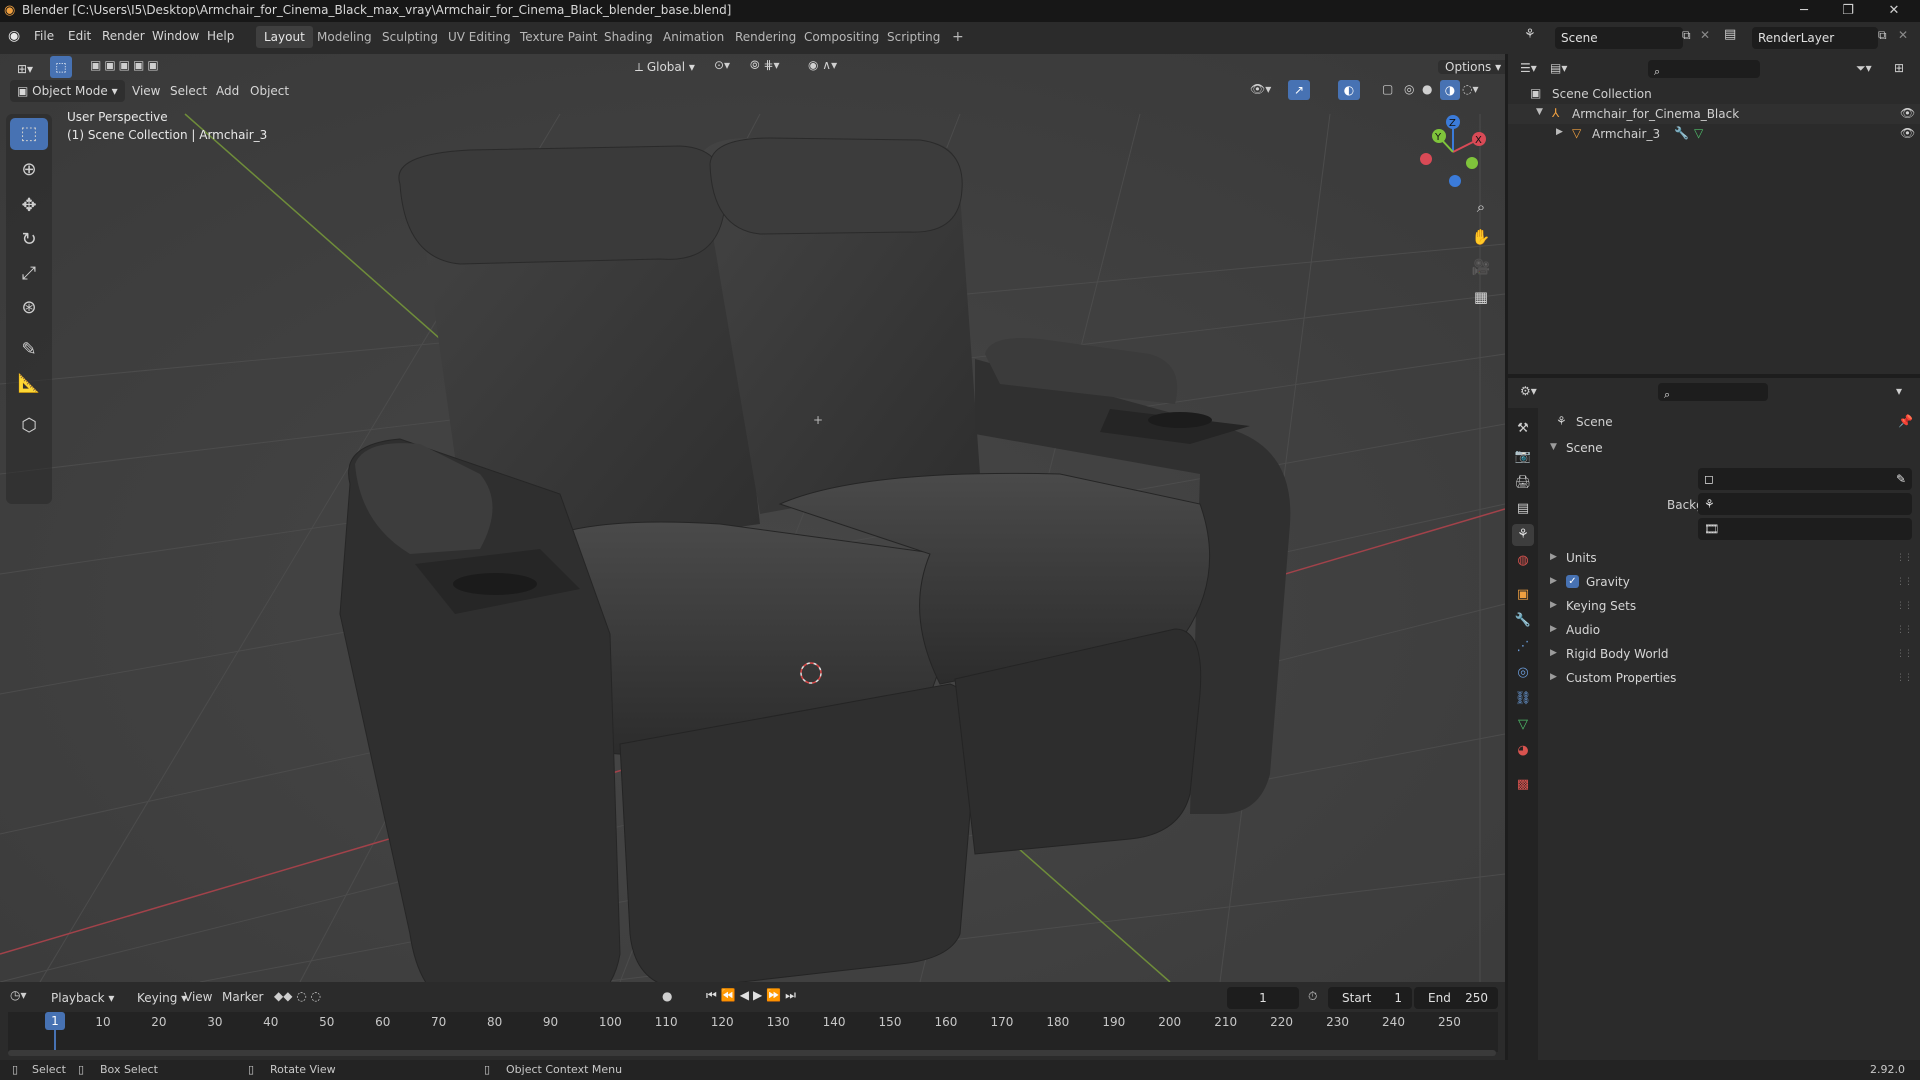 Image resolution: width=1920 pixels, height=1080 pixels. Describe the element at coordinates (1530, 34) in the screenshot. I see `scene-selector-icon: ⚘` at that location.